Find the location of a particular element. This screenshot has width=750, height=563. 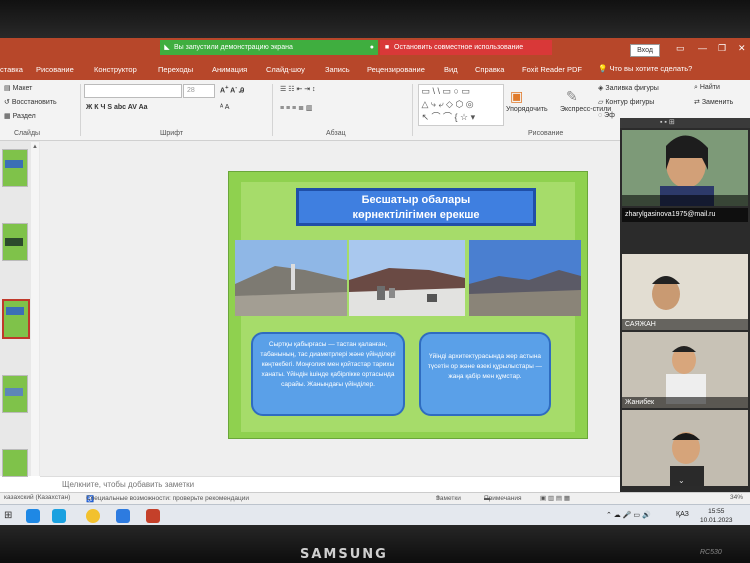

view-buttons: ▣ ▥ ▤ ▦ is located at coordinates (555, 498).